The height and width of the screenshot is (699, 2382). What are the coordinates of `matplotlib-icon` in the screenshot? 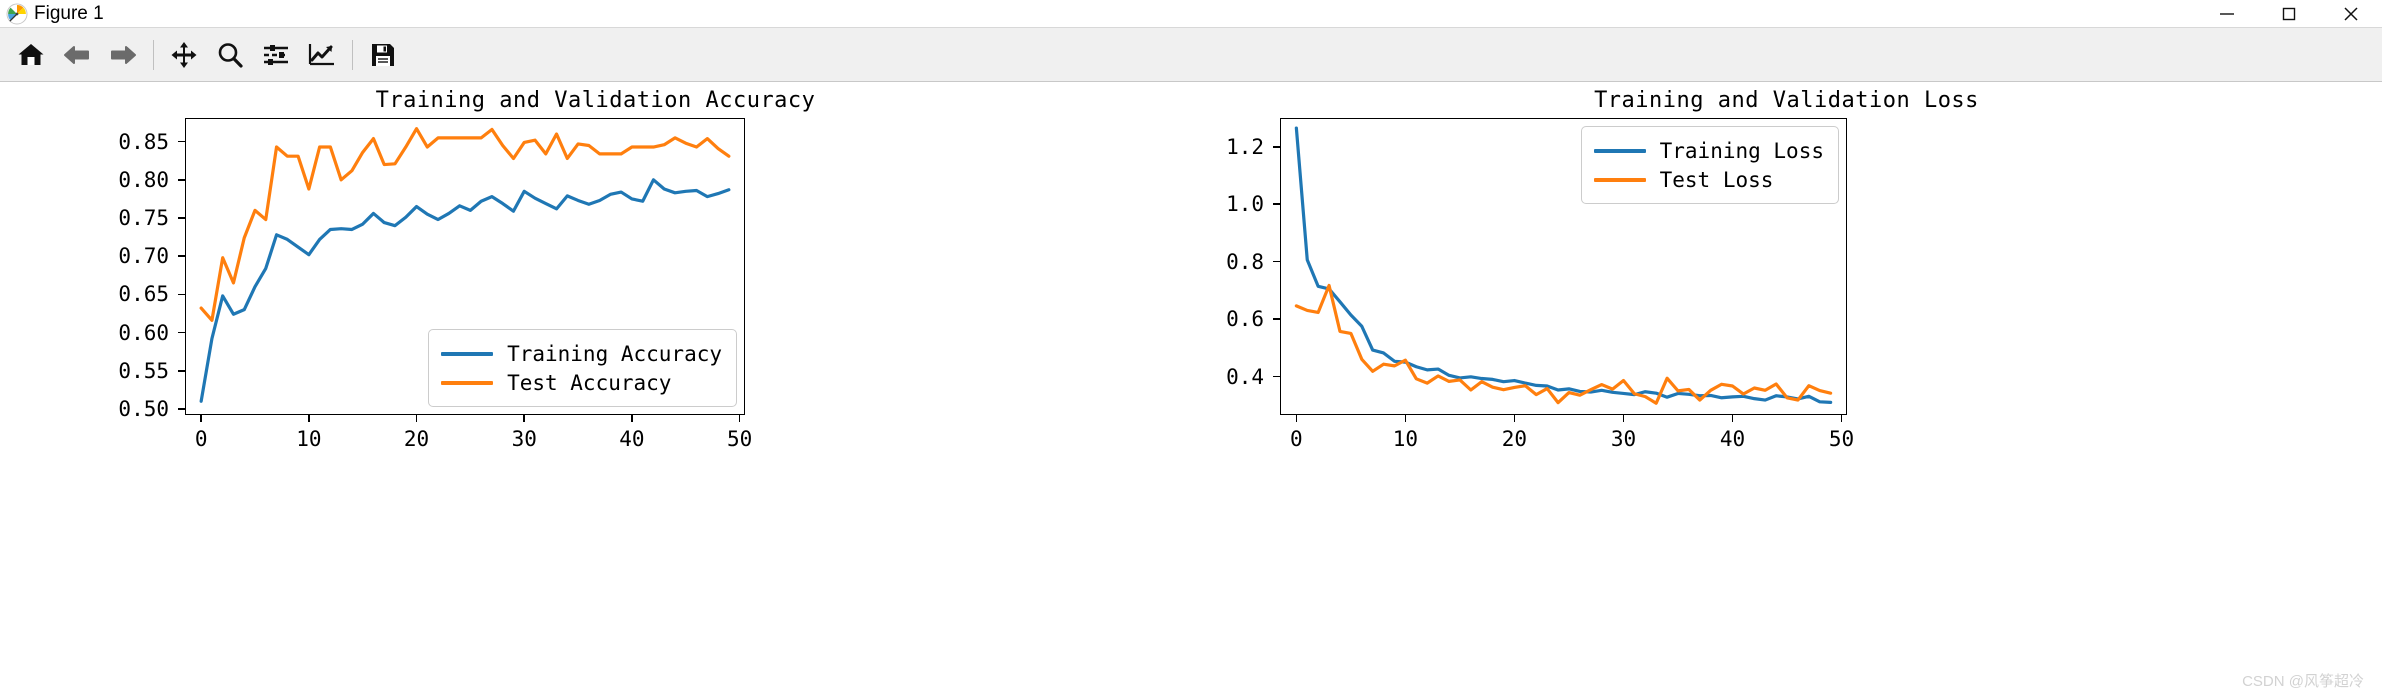 It's located at (17, 14).